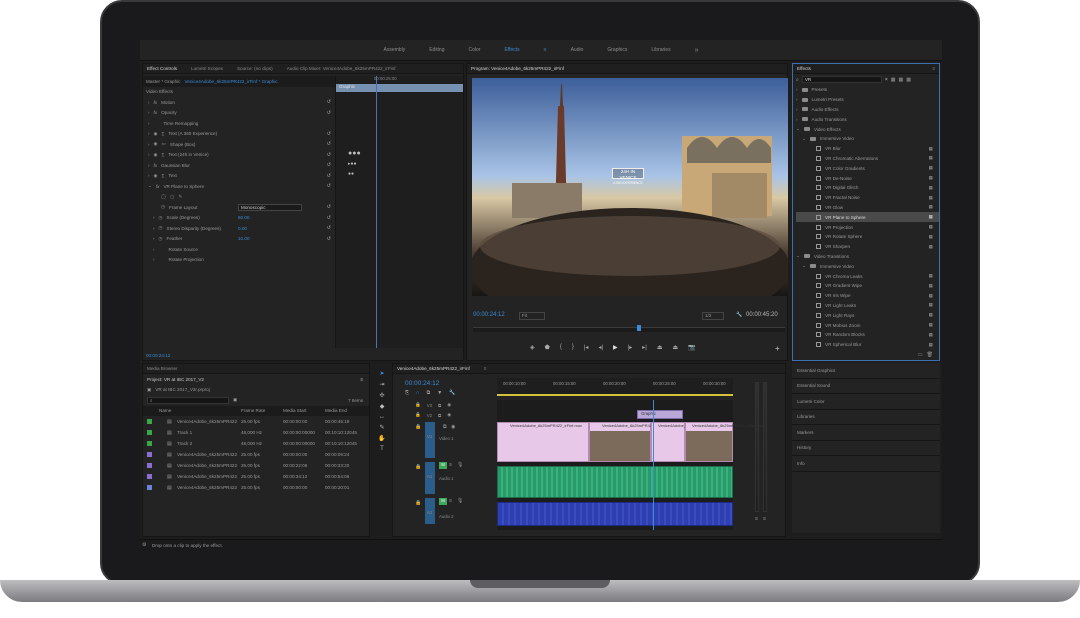 The image size is (1080, 618). Describe the element at coordinates (866, 386) in the screenshot. I see `panel-essential-sound: Essential Sound` at that location.